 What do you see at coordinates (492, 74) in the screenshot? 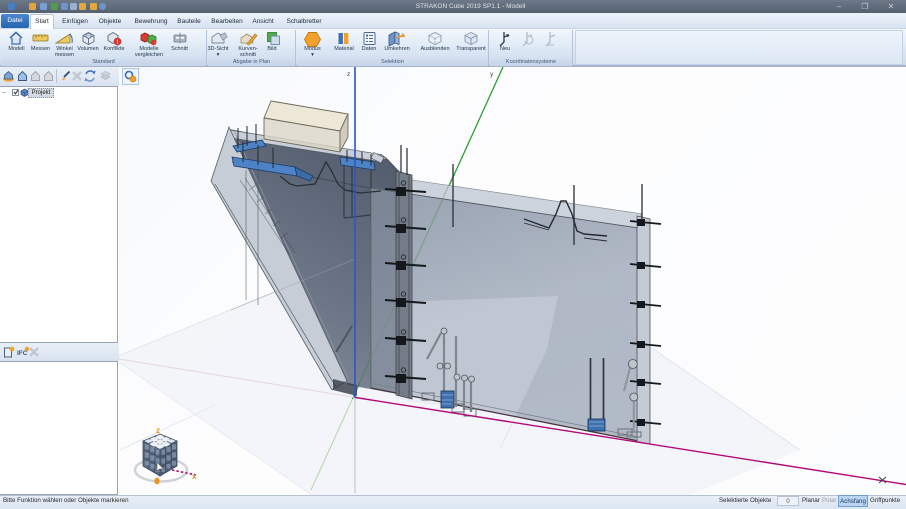
I see `svg-text: y` at bounding box center [492, 74].